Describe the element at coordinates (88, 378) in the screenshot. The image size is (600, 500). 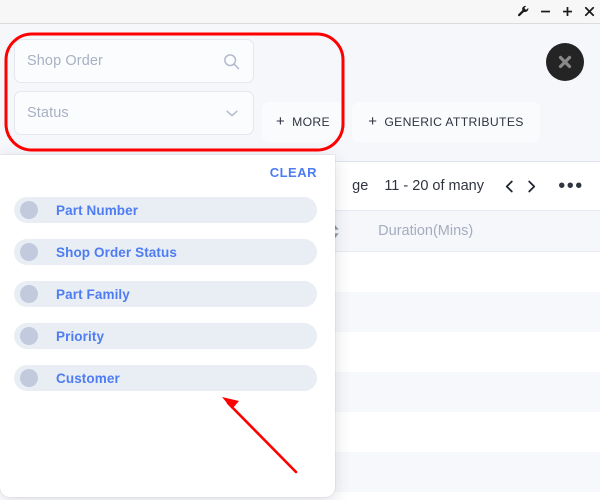
I see `attribute-option-label: Customer` at that location.